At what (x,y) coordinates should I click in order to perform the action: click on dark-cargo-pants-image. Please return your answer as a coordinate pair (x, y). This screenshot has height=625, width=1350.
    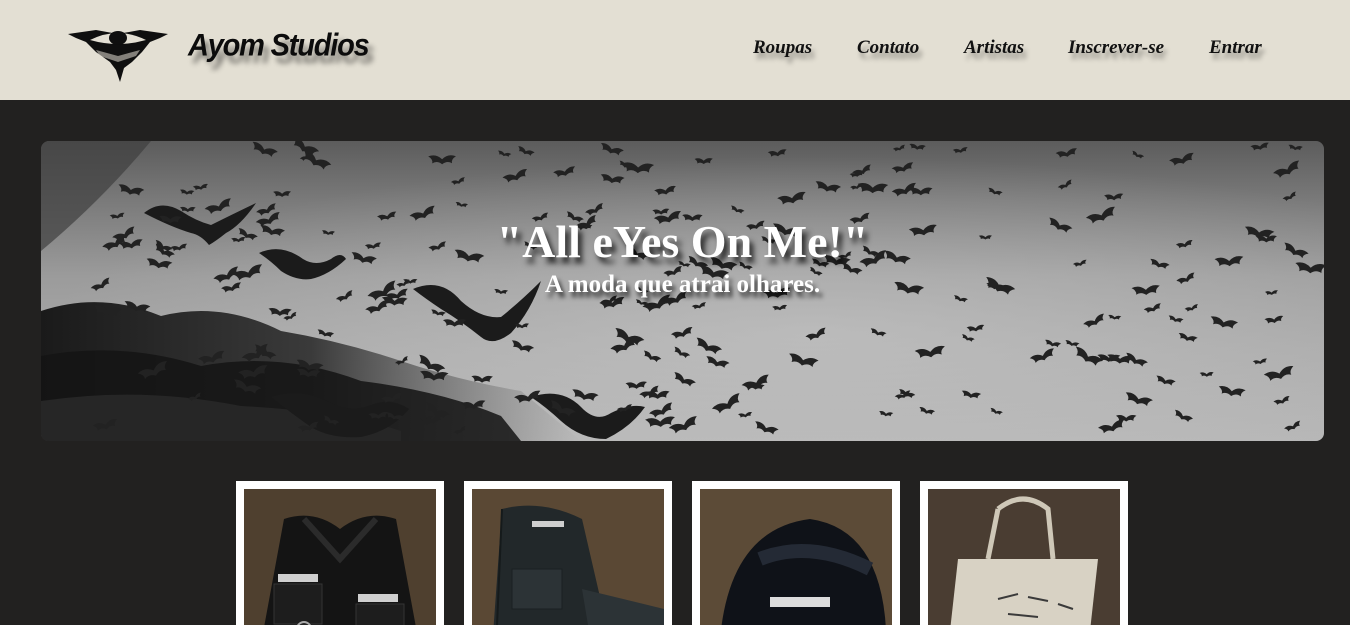
    Looking at the image, I should click on (568, 557).